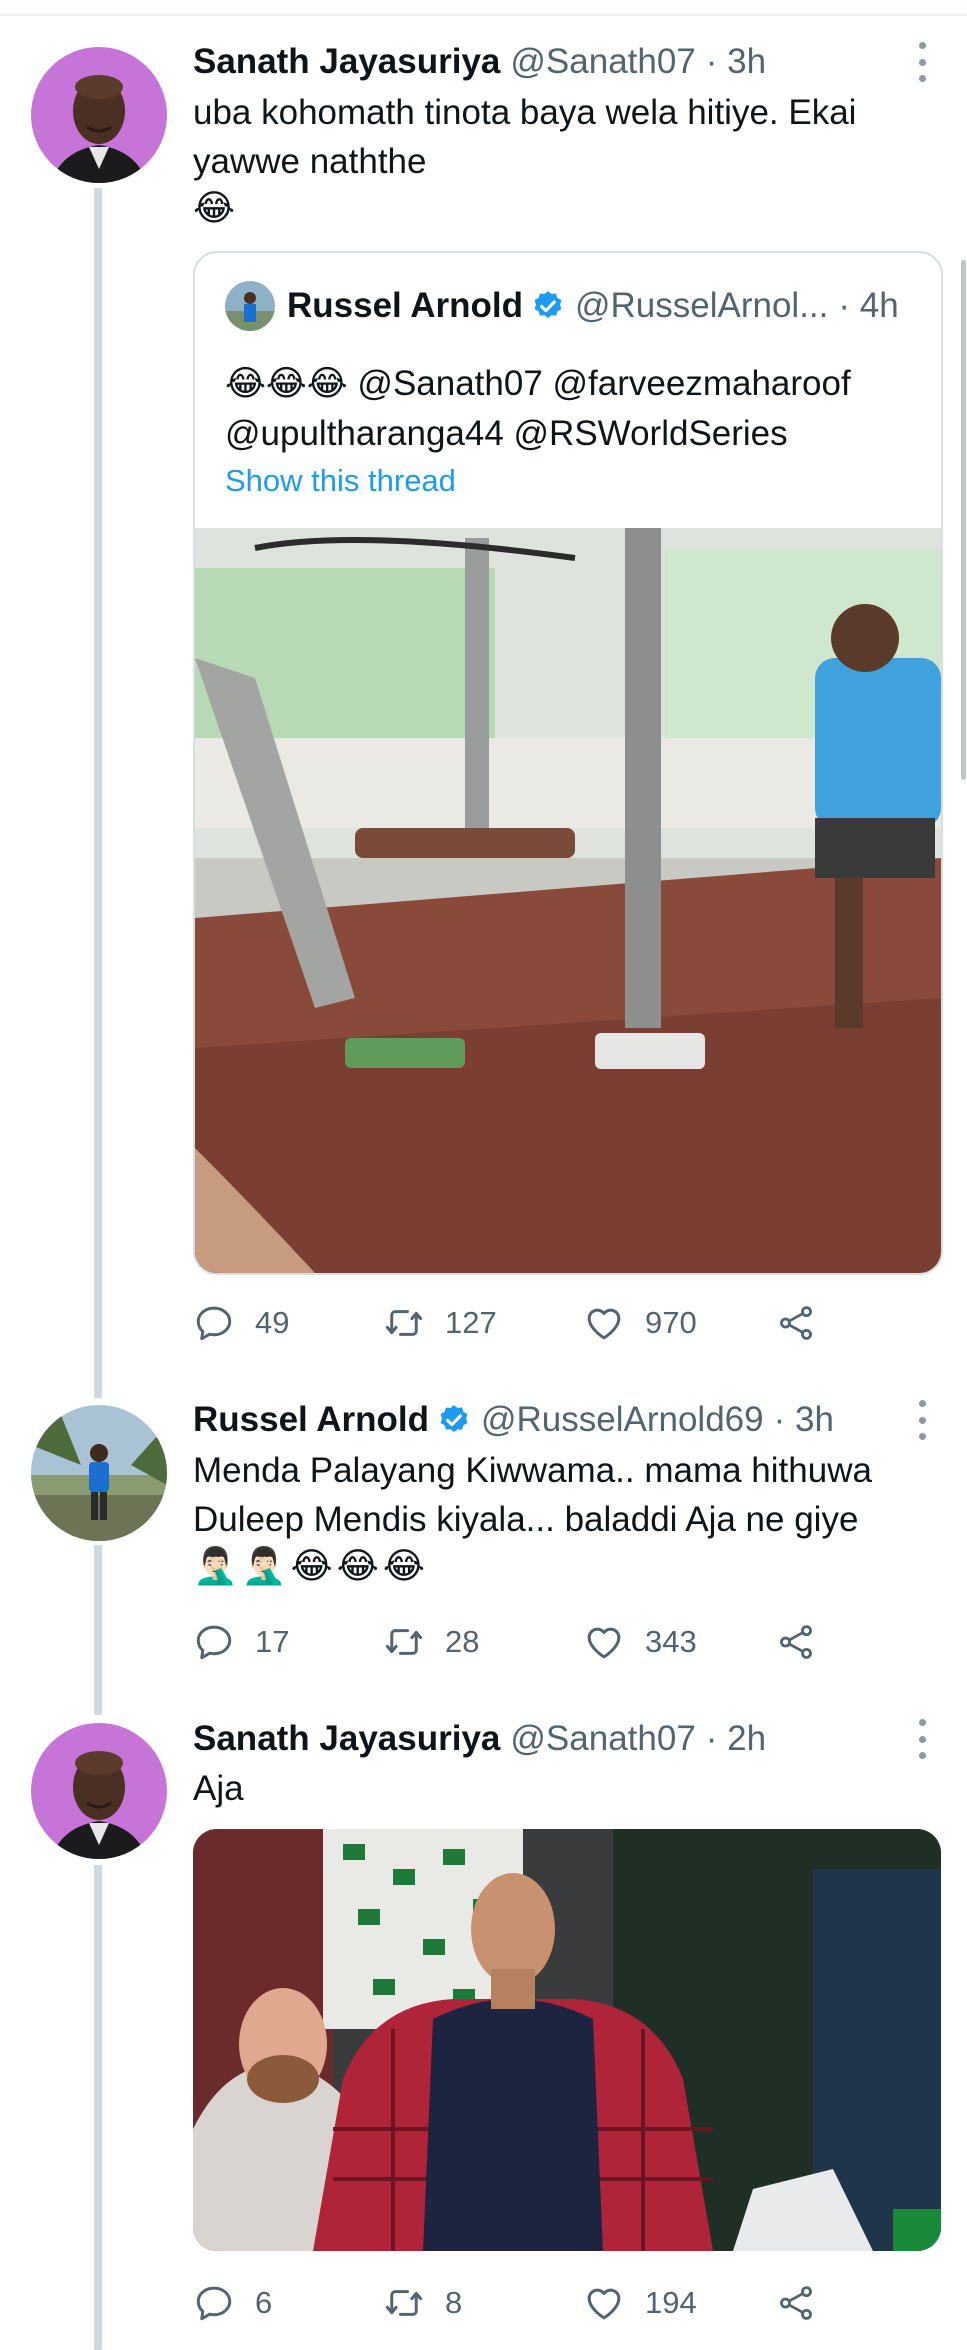  What do you see at coordinates (671, 1322) in the screenshot?
I see `like-count: 970` at bounding box center [671, 1322].